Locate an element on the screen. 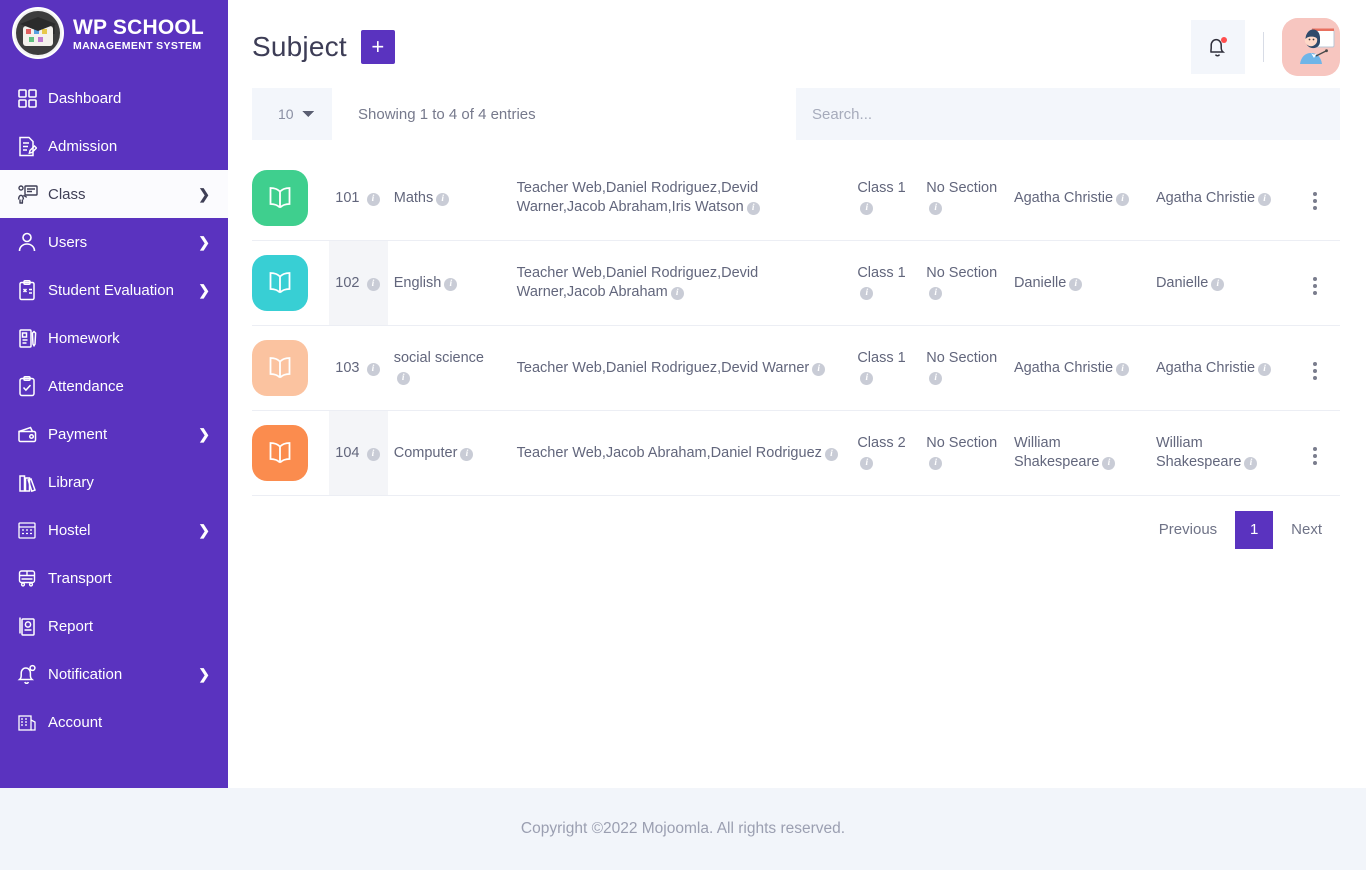 The width and height of the screenshot is (1366, 870). subject-name-cell: English i is located at coordinates (446, 283).